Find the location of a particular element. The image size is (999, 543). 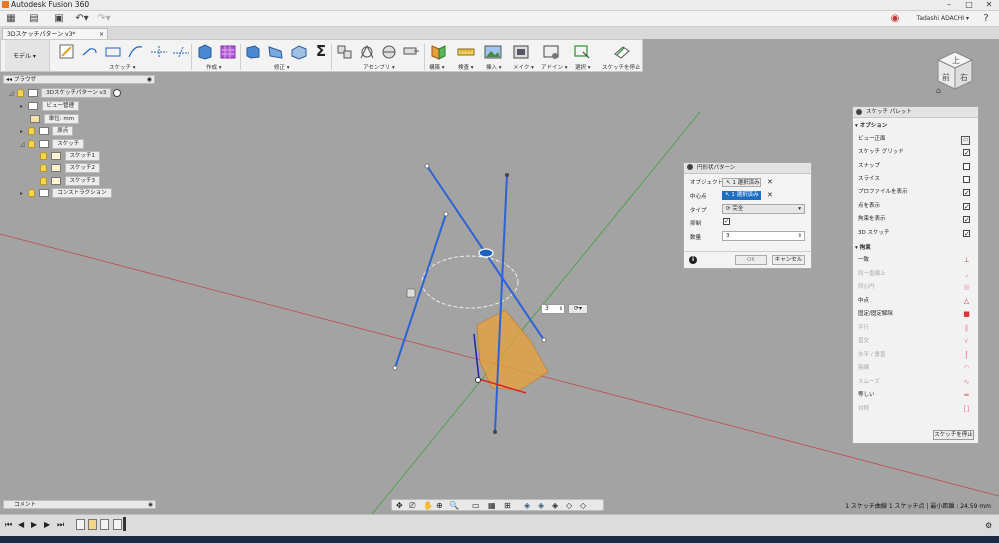

scripts-addins-icon is located at coordinates (551, 51).